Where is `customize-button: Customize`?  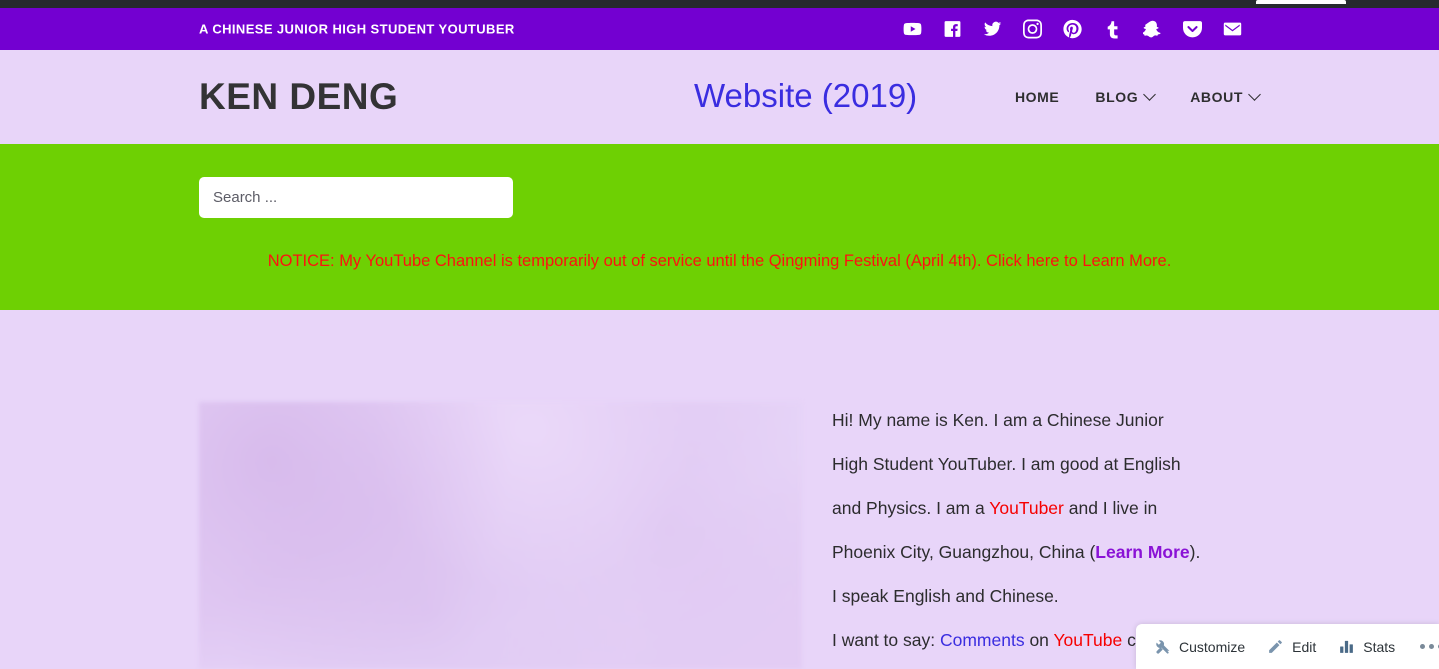
customize-button: Customize is located at coordinates (1199, 646).